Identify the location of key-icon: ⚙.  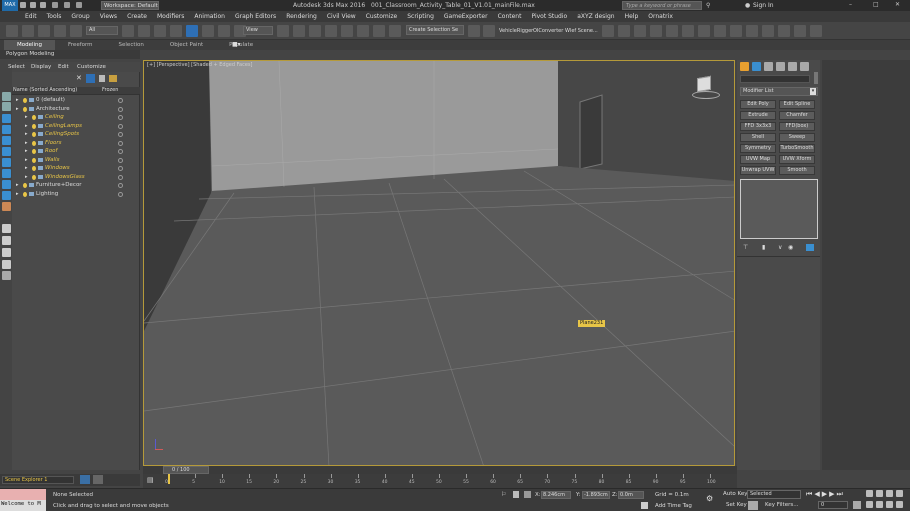
(709, 498).